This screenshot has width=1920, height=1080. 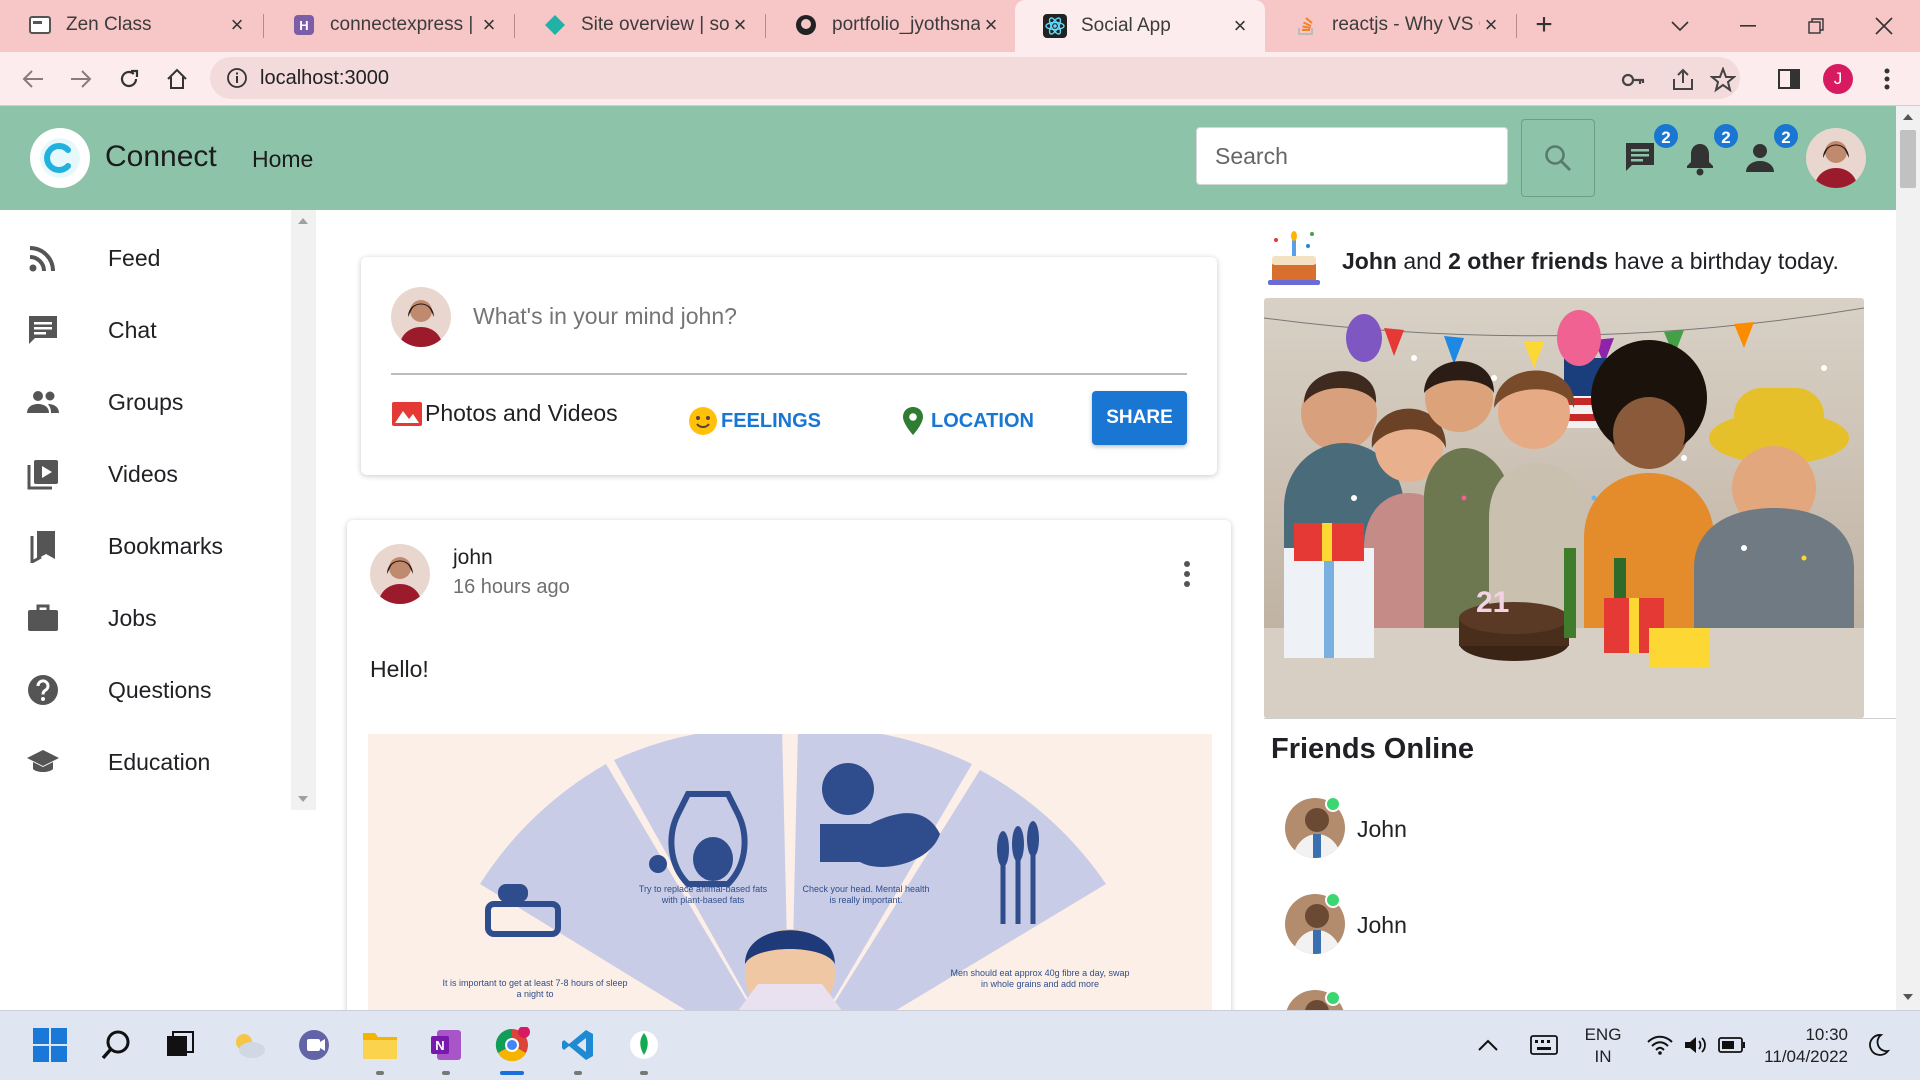 What do you see at coordinates (1544, 1045) in the screenshot?
I see `touch-keyboard-icon` at bounding box center [1544, 1045].